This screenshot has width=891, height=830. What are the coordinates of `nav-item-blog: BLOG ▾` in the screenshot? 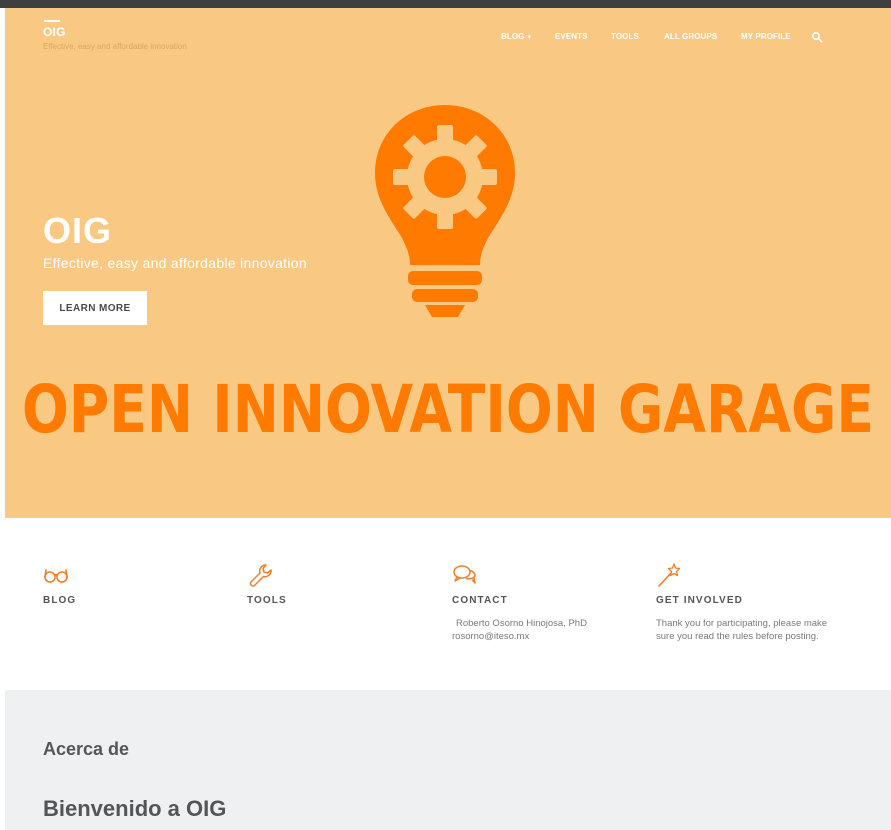 It's located at (516, 36).